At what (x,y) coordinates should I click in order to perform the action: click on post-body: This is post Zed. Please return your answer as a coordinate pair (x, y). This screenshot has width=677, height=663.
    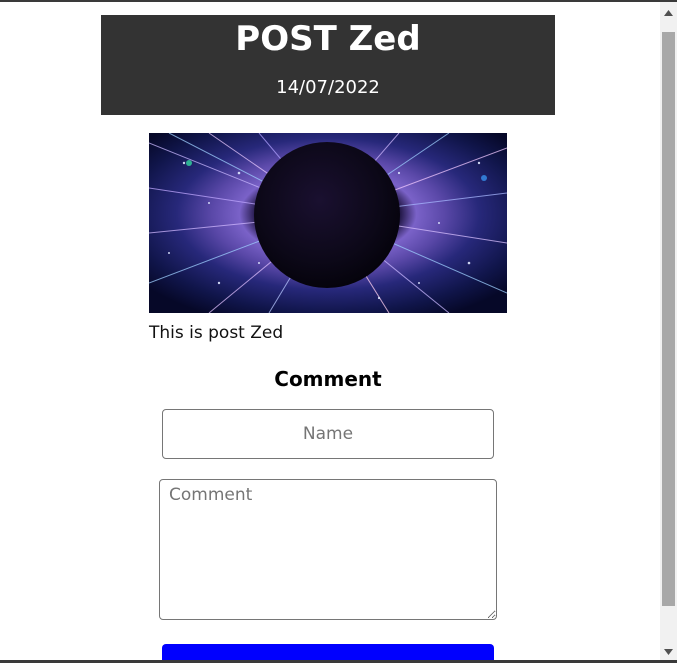
    Looking at the image, I should click on (216, 333).